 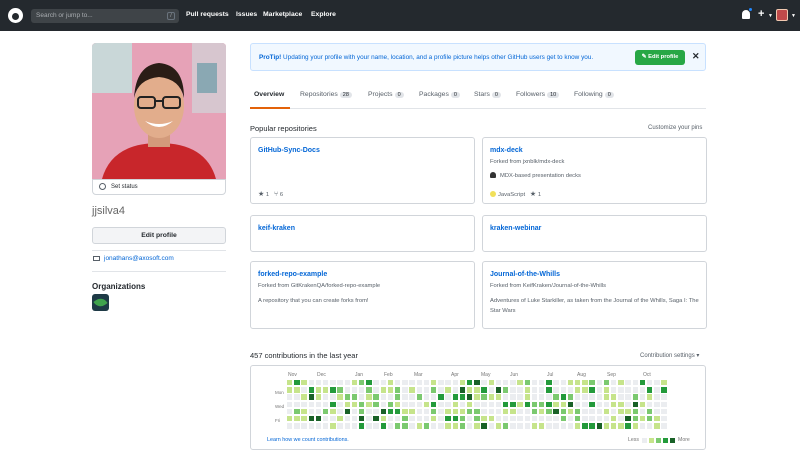 I want to click on user-menu-avatar, so click(x=782, y=15).